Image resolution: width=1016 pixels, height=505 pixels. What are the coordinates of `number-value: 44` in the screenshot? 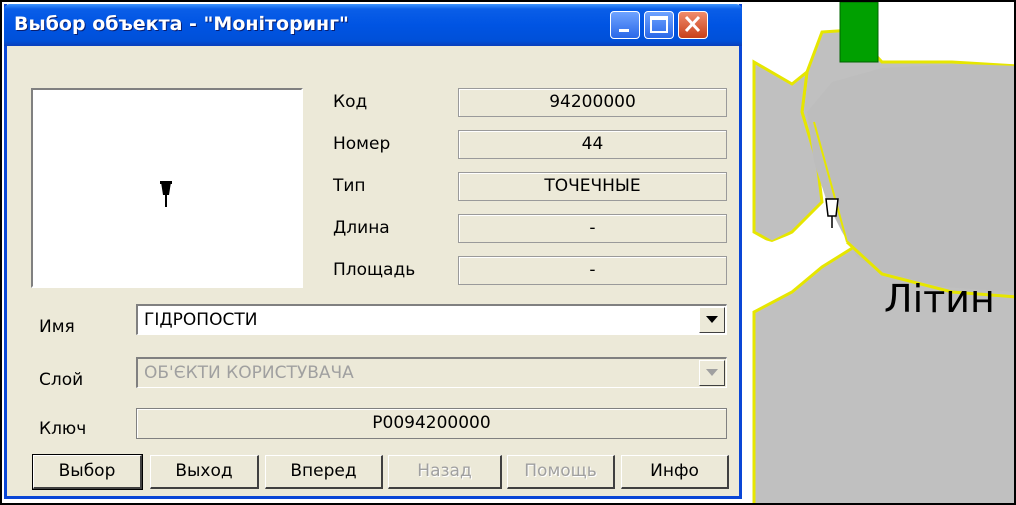 It's located at (592, 144).